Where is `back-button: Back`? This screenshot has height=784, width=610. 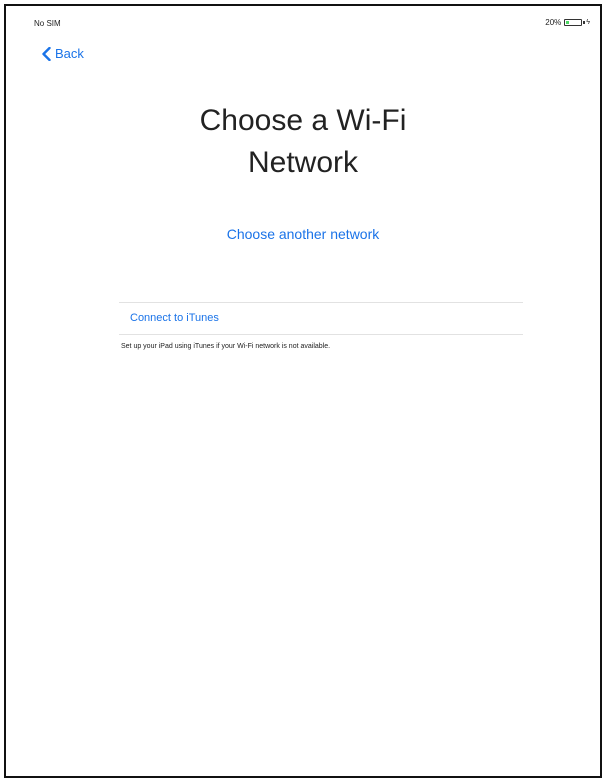 back-button: Back is located at coordinates (63, 53).